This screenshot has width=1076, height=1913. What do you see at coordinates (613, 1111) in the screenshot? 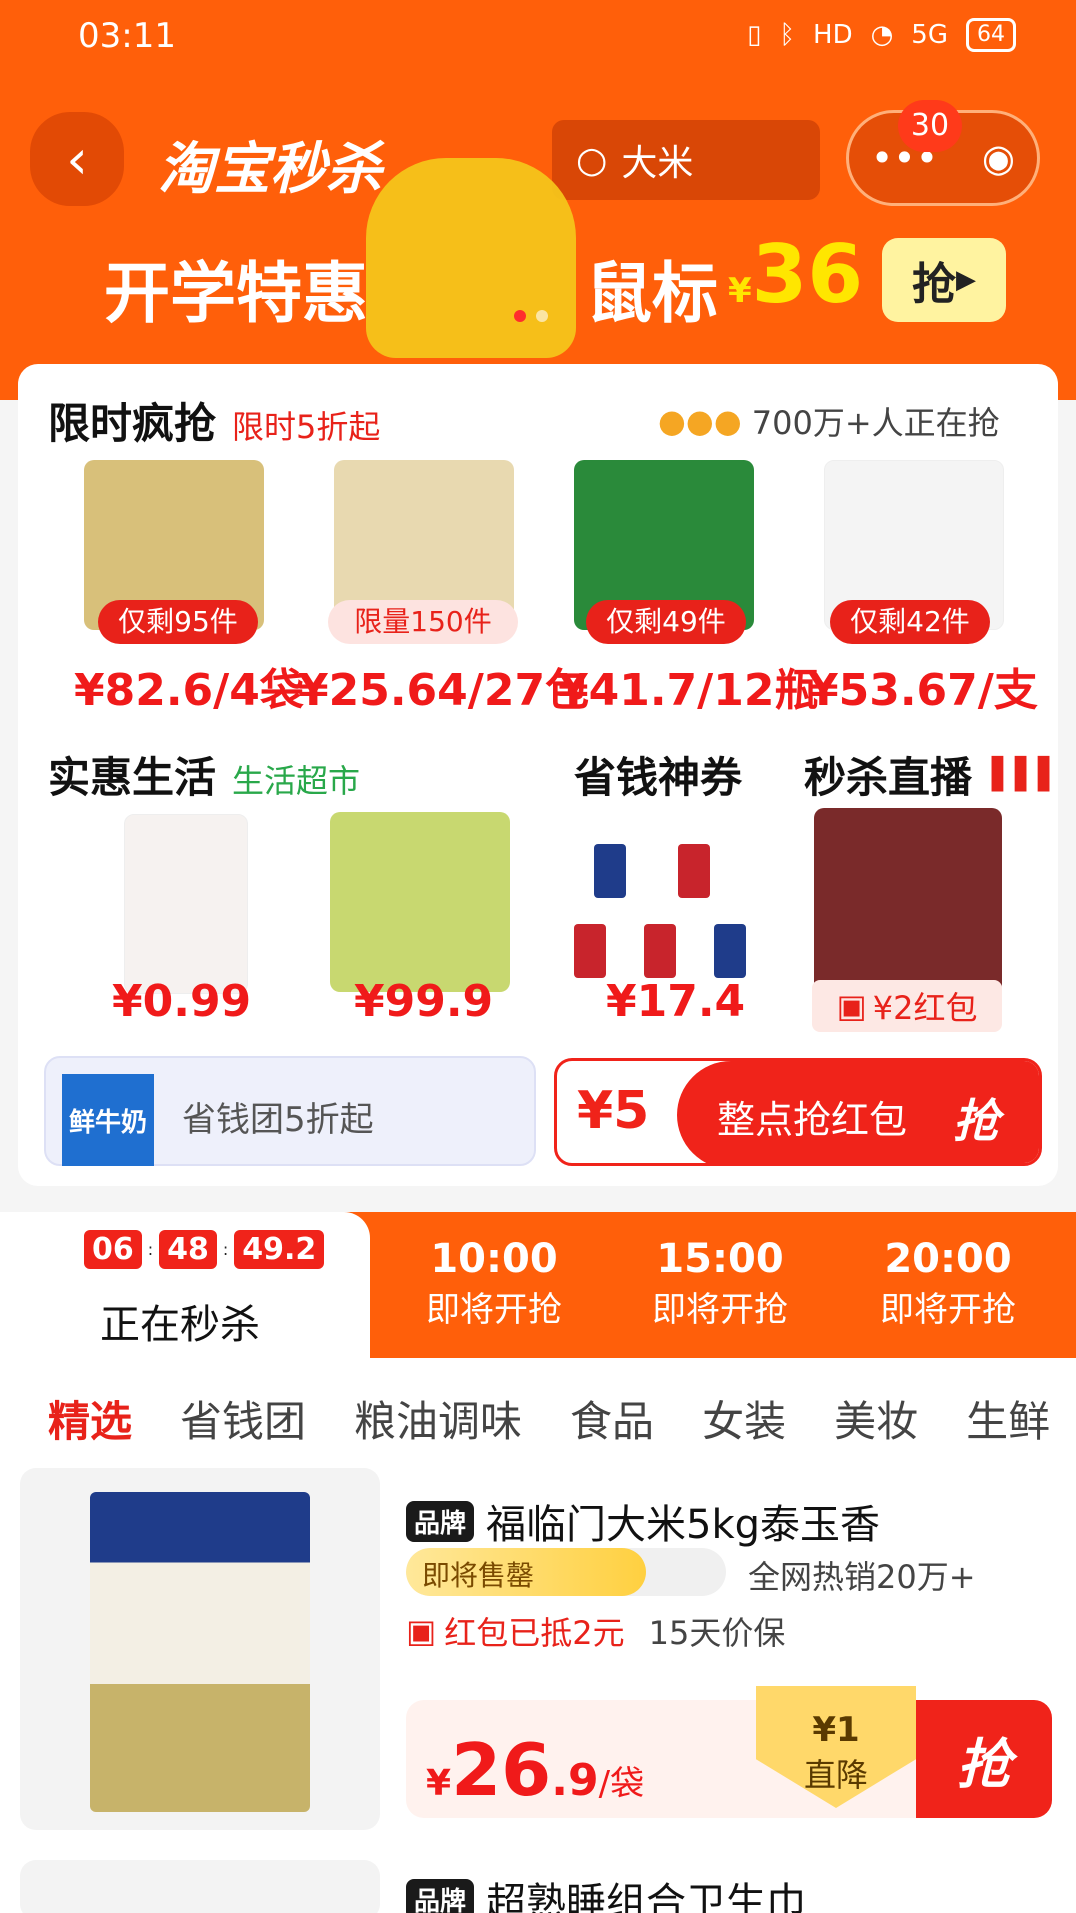
I see `hourly-amount: ¥5` at bounding box center [613, 1111].